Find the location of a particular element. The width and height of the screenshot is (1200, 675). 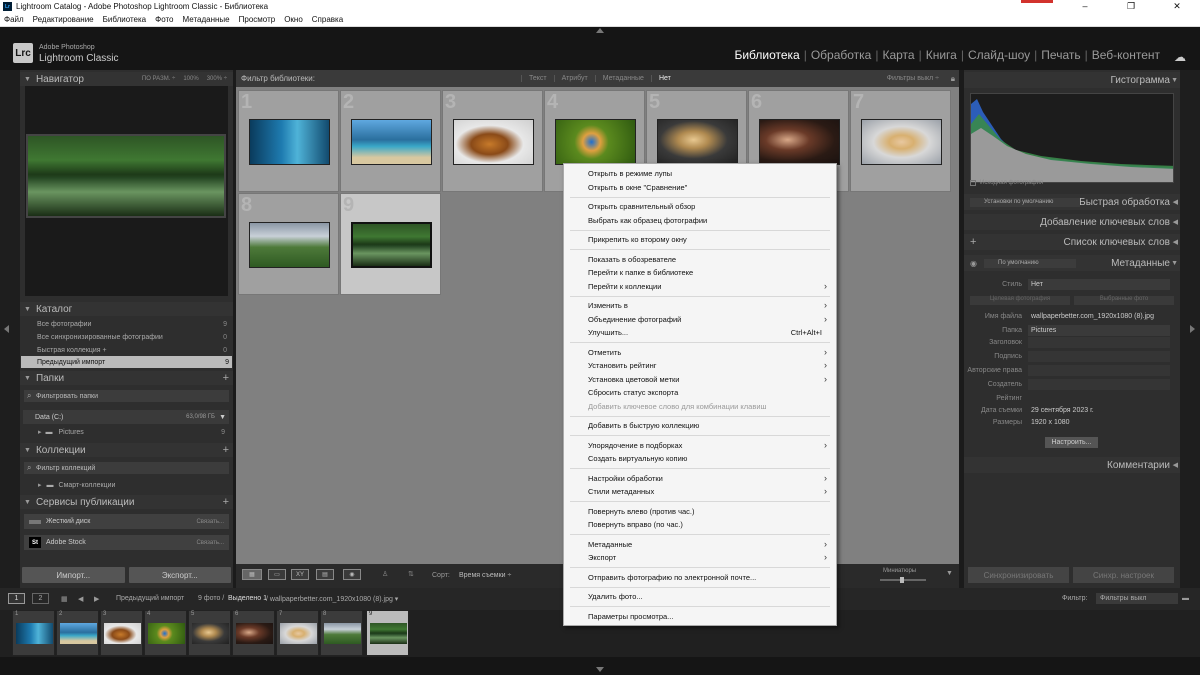

context-menu-item: Улучшить... Ctrl+Alt+I is located at coordinates (700, 333).